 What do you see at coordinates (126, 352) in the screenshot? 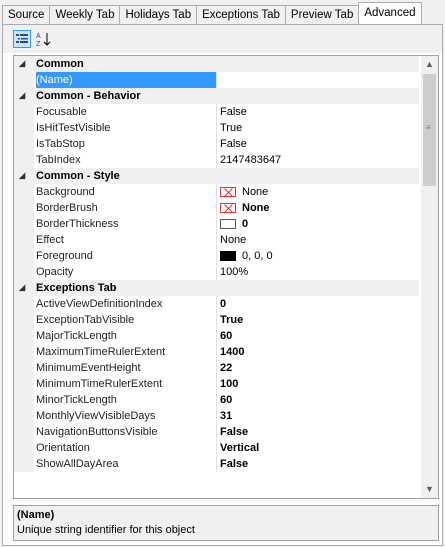
I see `property-name: MaximumTimeRulerExtent` at bounding box center [126, 352].